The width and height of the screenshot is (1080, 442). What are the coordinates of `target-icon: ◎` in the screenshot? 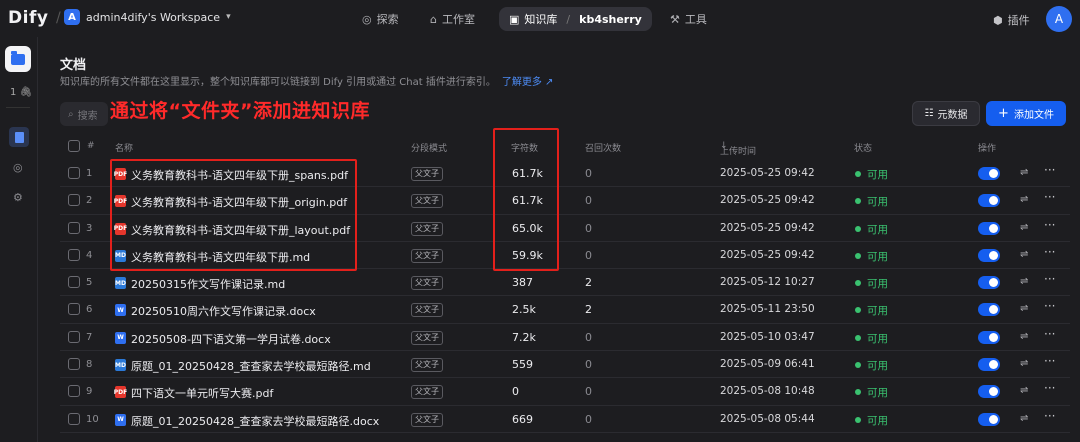 It's located at (18, 167).